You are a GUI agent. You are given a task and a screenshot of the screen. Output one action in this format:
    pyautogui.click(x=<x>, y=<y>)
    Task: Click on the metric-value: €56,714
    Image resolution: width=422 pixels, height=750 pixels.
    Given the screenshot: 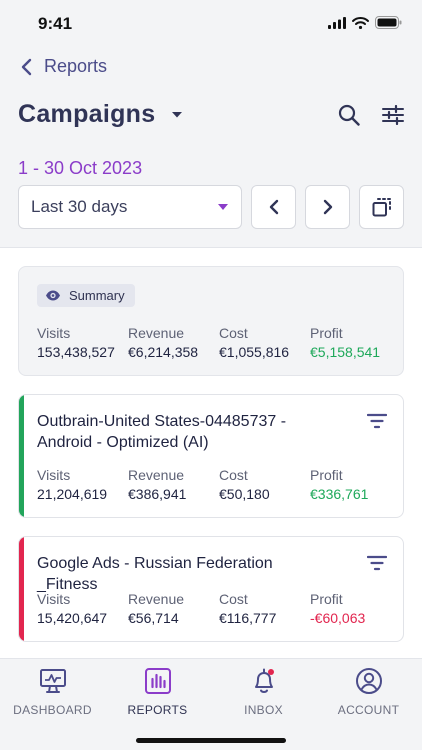 What is the action you would take?
    pyautogui.click(x=153, y=618)
    